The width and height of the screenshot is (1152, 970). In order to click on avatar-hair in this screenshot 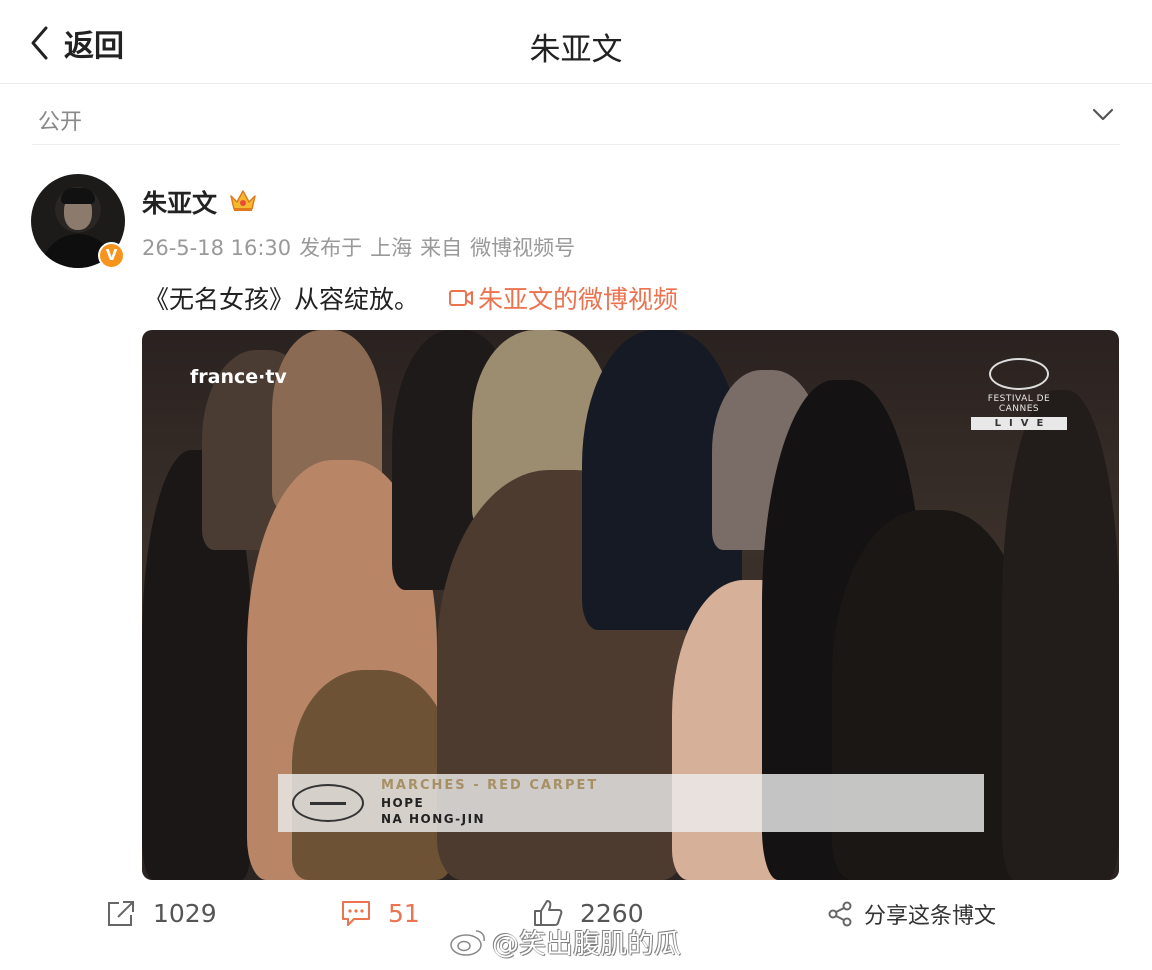, I will do `click(78, 196)`.